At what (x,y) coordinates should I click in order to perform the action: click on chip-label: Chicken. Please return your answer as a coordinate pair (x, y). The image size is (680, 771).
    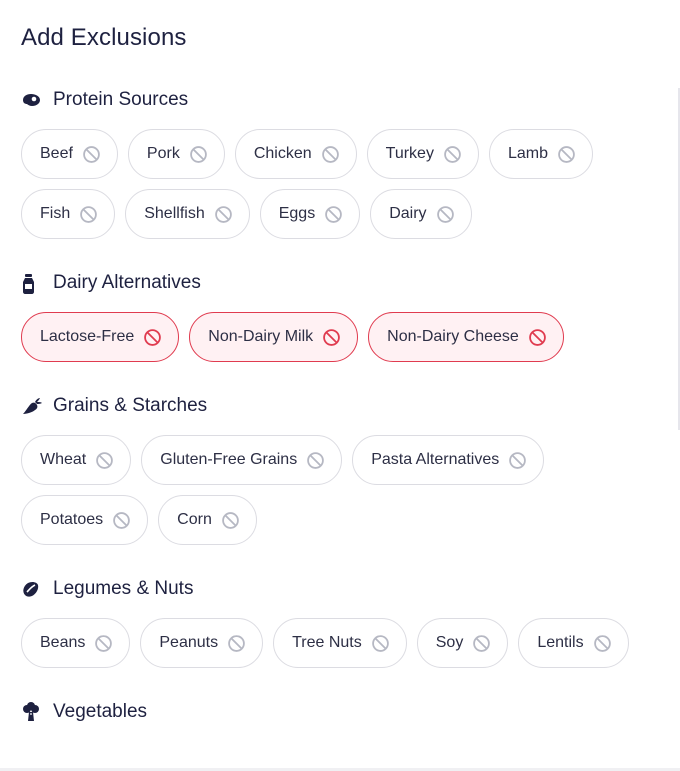
    Looking at the image, I should click on (282, 153).